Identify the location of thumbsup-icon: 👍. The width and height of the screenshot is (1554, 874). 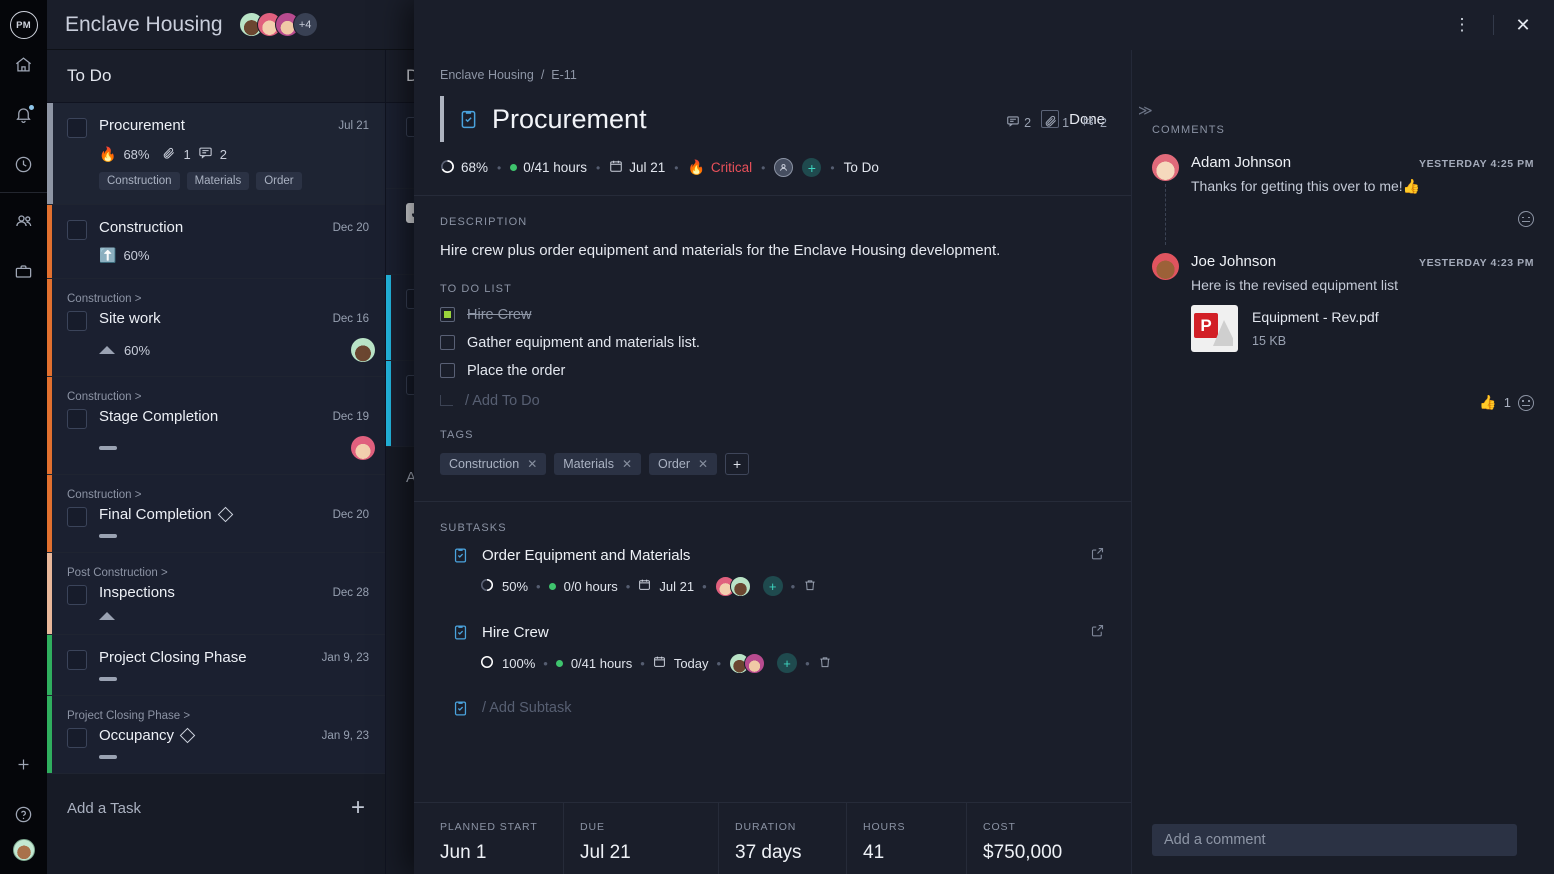
(1487, 402).